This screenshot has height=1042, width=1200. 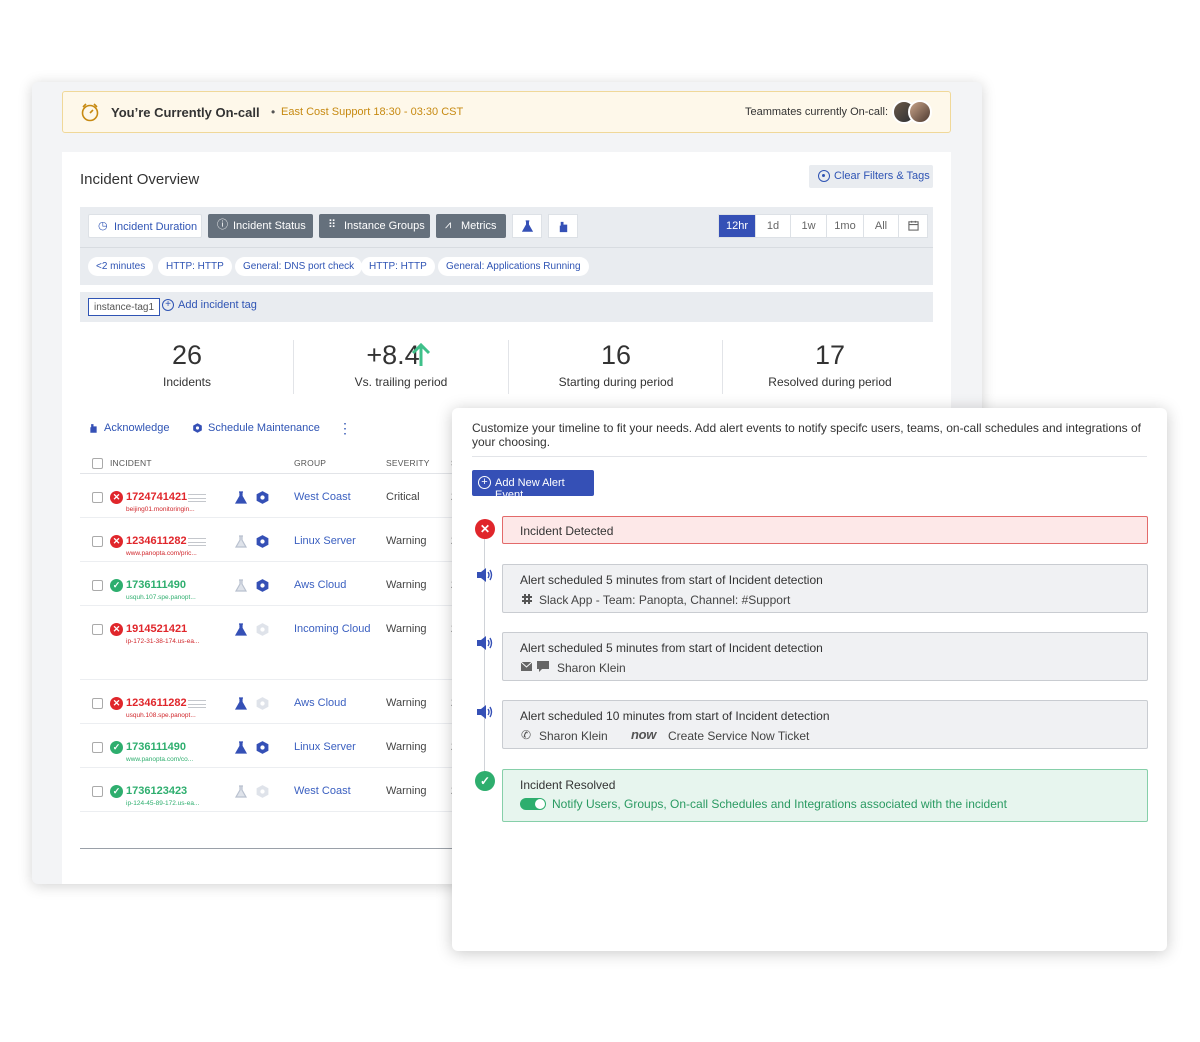 I want to click on col-group: GROUP, so click(x=310, y=463).